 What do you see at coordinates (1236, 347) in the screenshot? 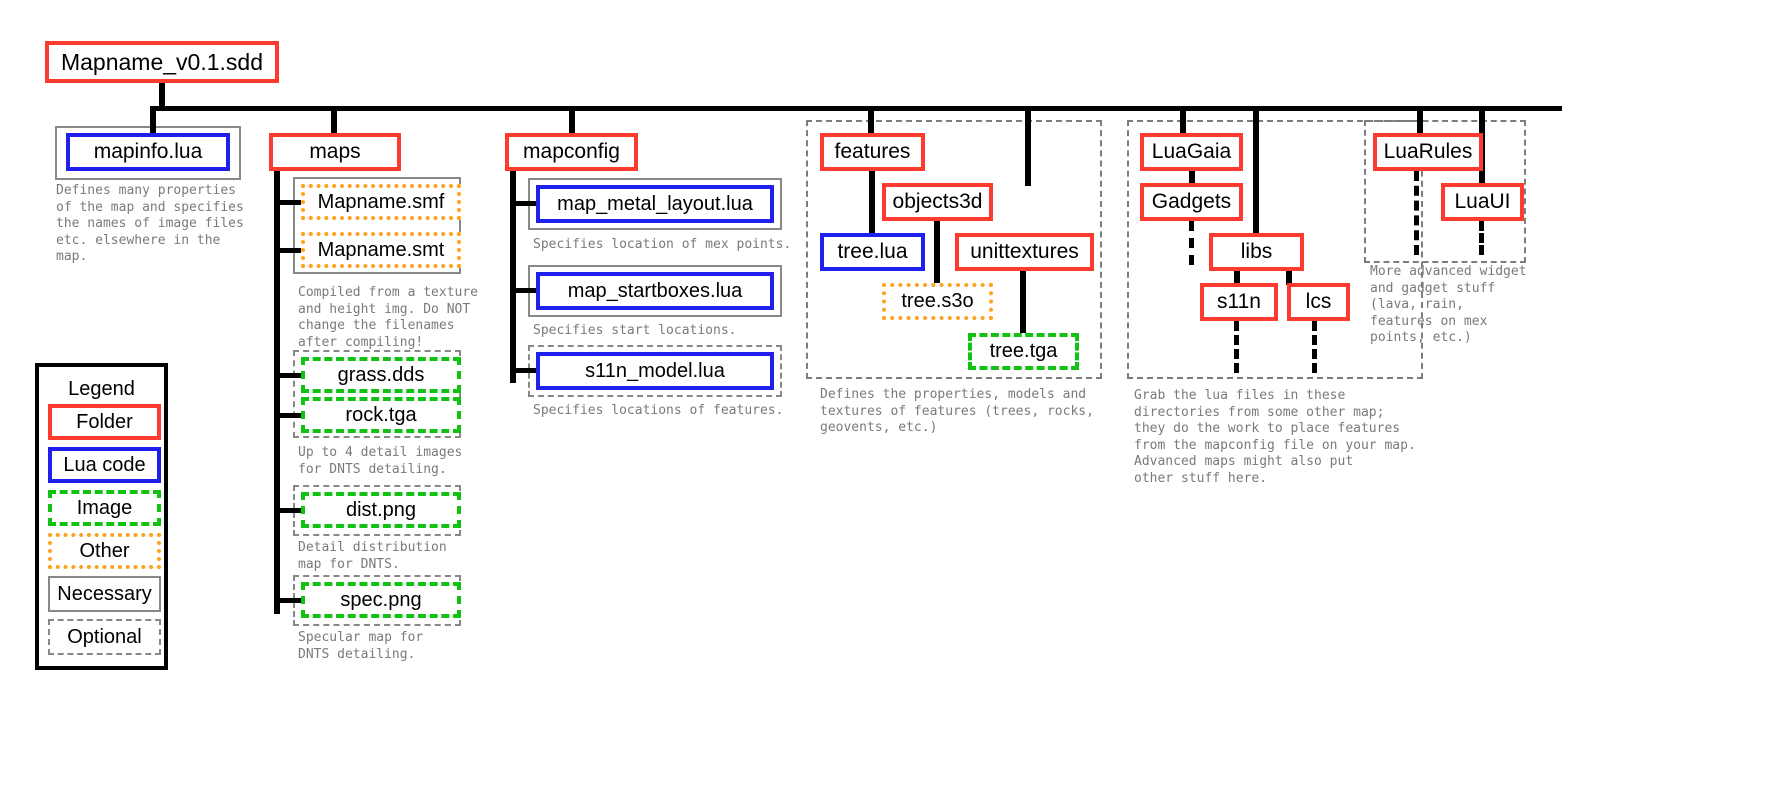
I see `connector-s11n-deeper-dashed` at bounding box center [1236, 347].